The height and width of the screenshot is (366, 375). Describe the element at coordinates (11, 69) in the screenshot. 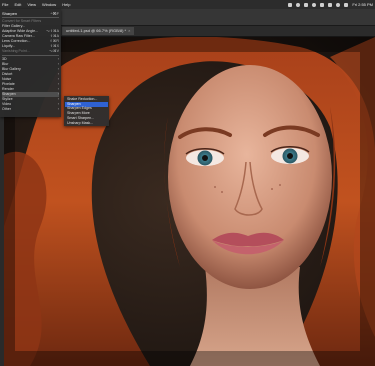

I see `filter-menu-item-label: Blur Gallery` at that location.